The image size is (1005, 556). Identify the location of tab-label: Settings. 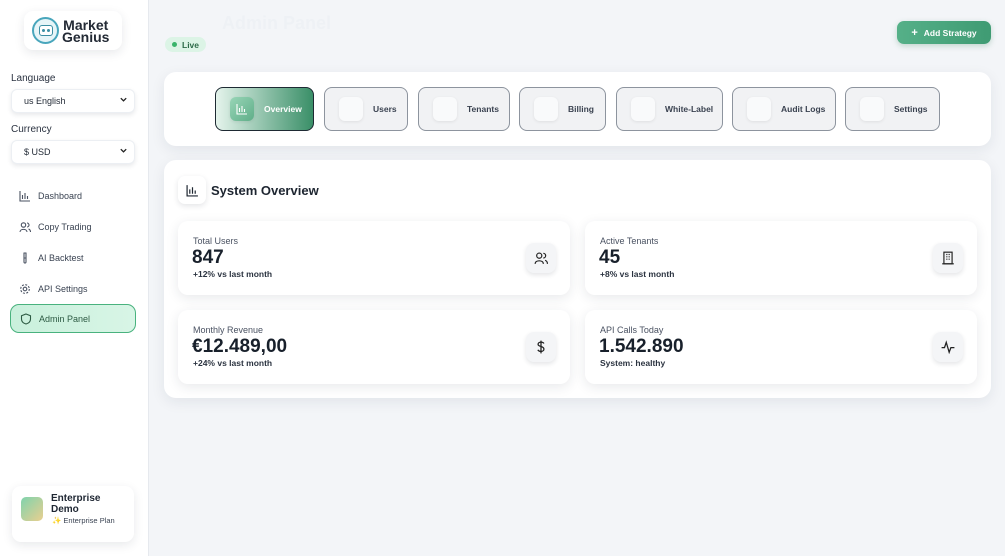
(911, 109).